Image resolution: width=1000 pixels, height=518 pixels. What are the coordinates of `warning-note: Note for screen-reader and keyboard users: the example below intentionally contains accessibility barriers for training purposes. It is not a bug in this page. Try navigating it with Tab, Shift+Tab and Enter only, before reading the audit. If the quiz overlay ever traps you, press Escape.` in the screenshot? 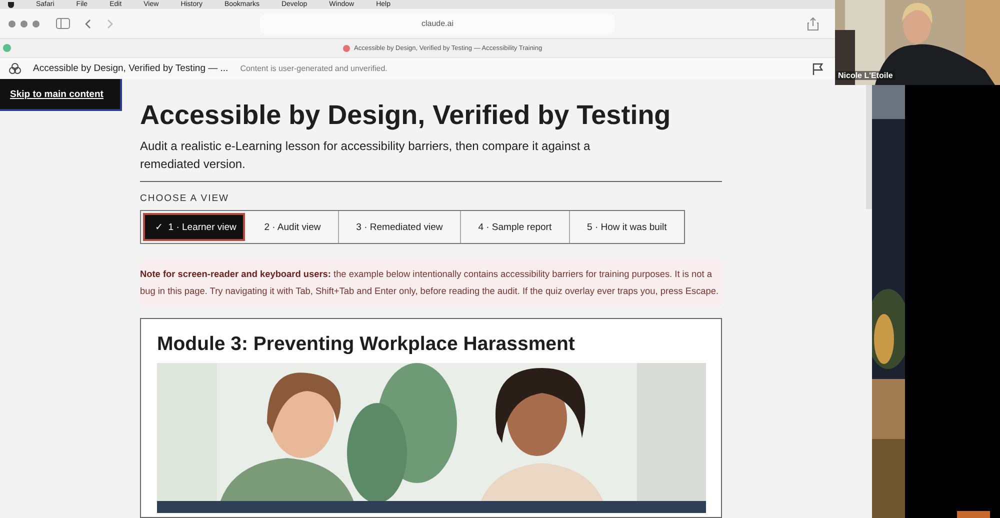 It's located at (431, 283).